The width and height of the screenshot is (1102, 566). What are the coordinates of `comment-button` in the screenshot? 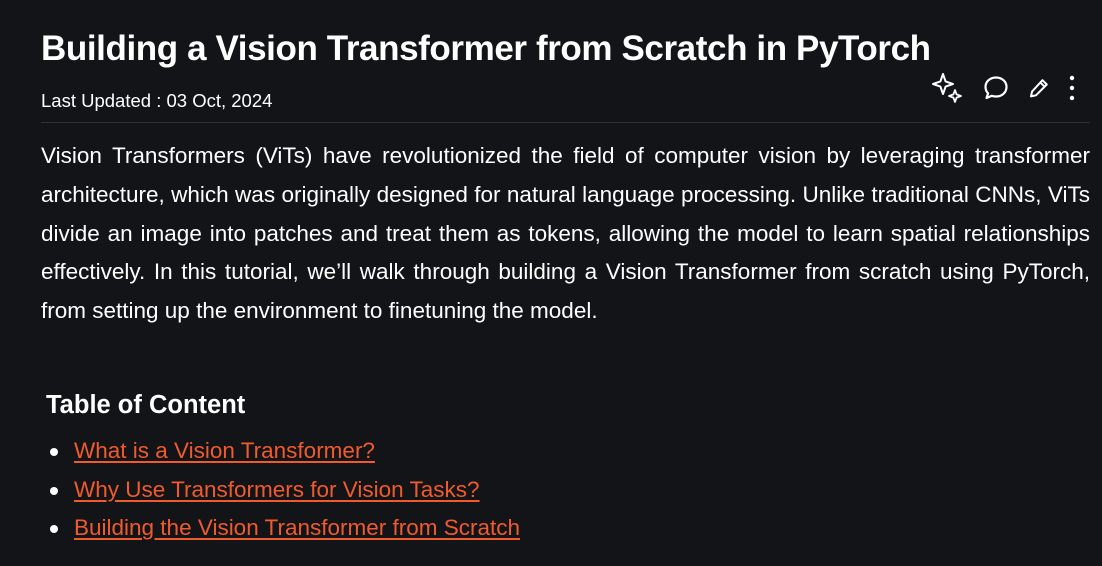 It's located at (996, 88).